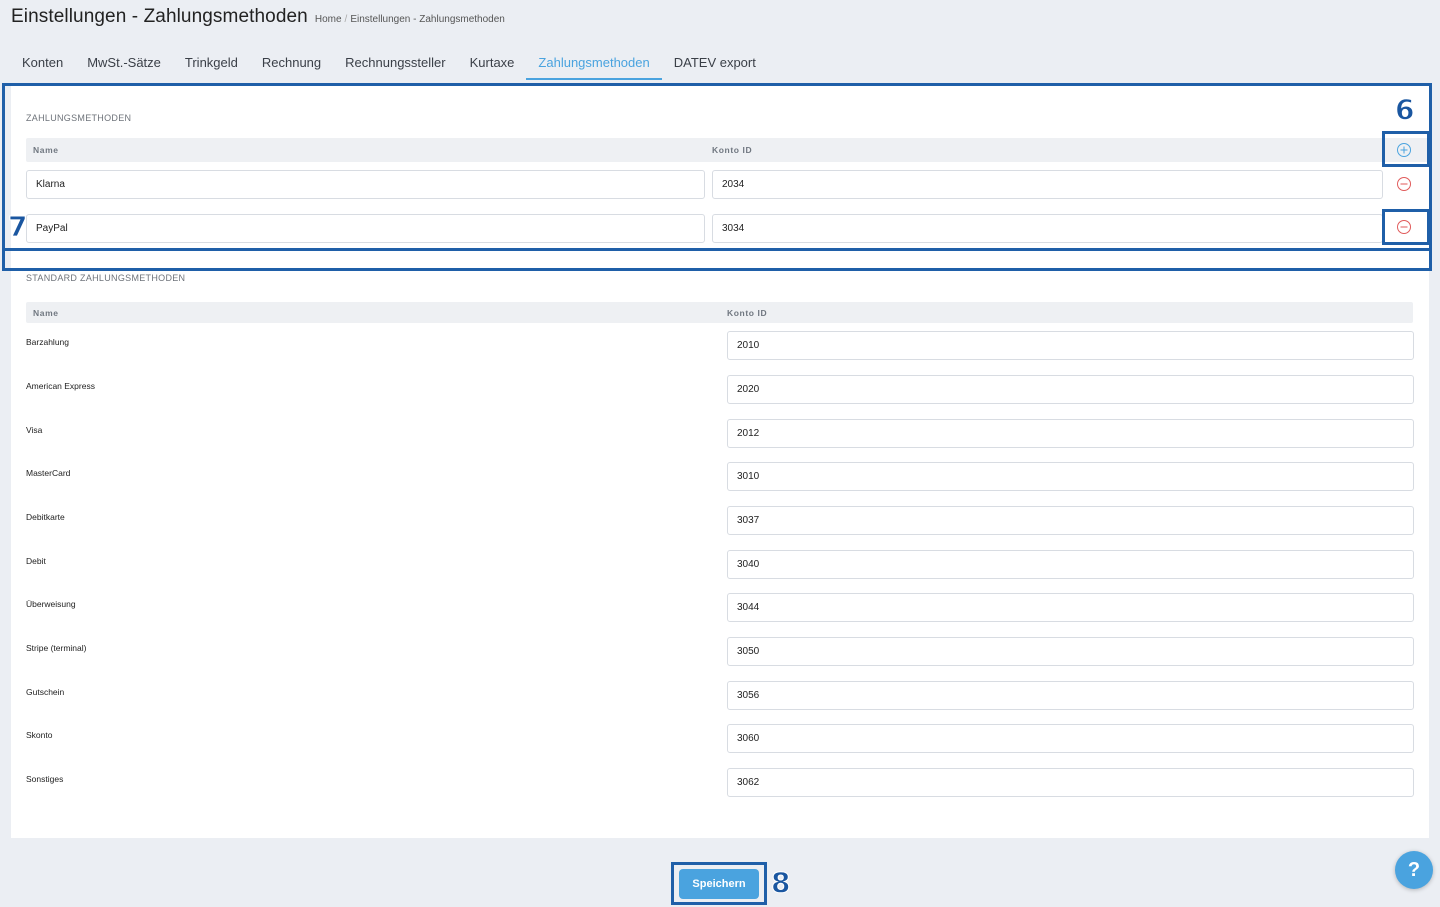  I want to click on add-payment-method-button, so click(1404, 150).